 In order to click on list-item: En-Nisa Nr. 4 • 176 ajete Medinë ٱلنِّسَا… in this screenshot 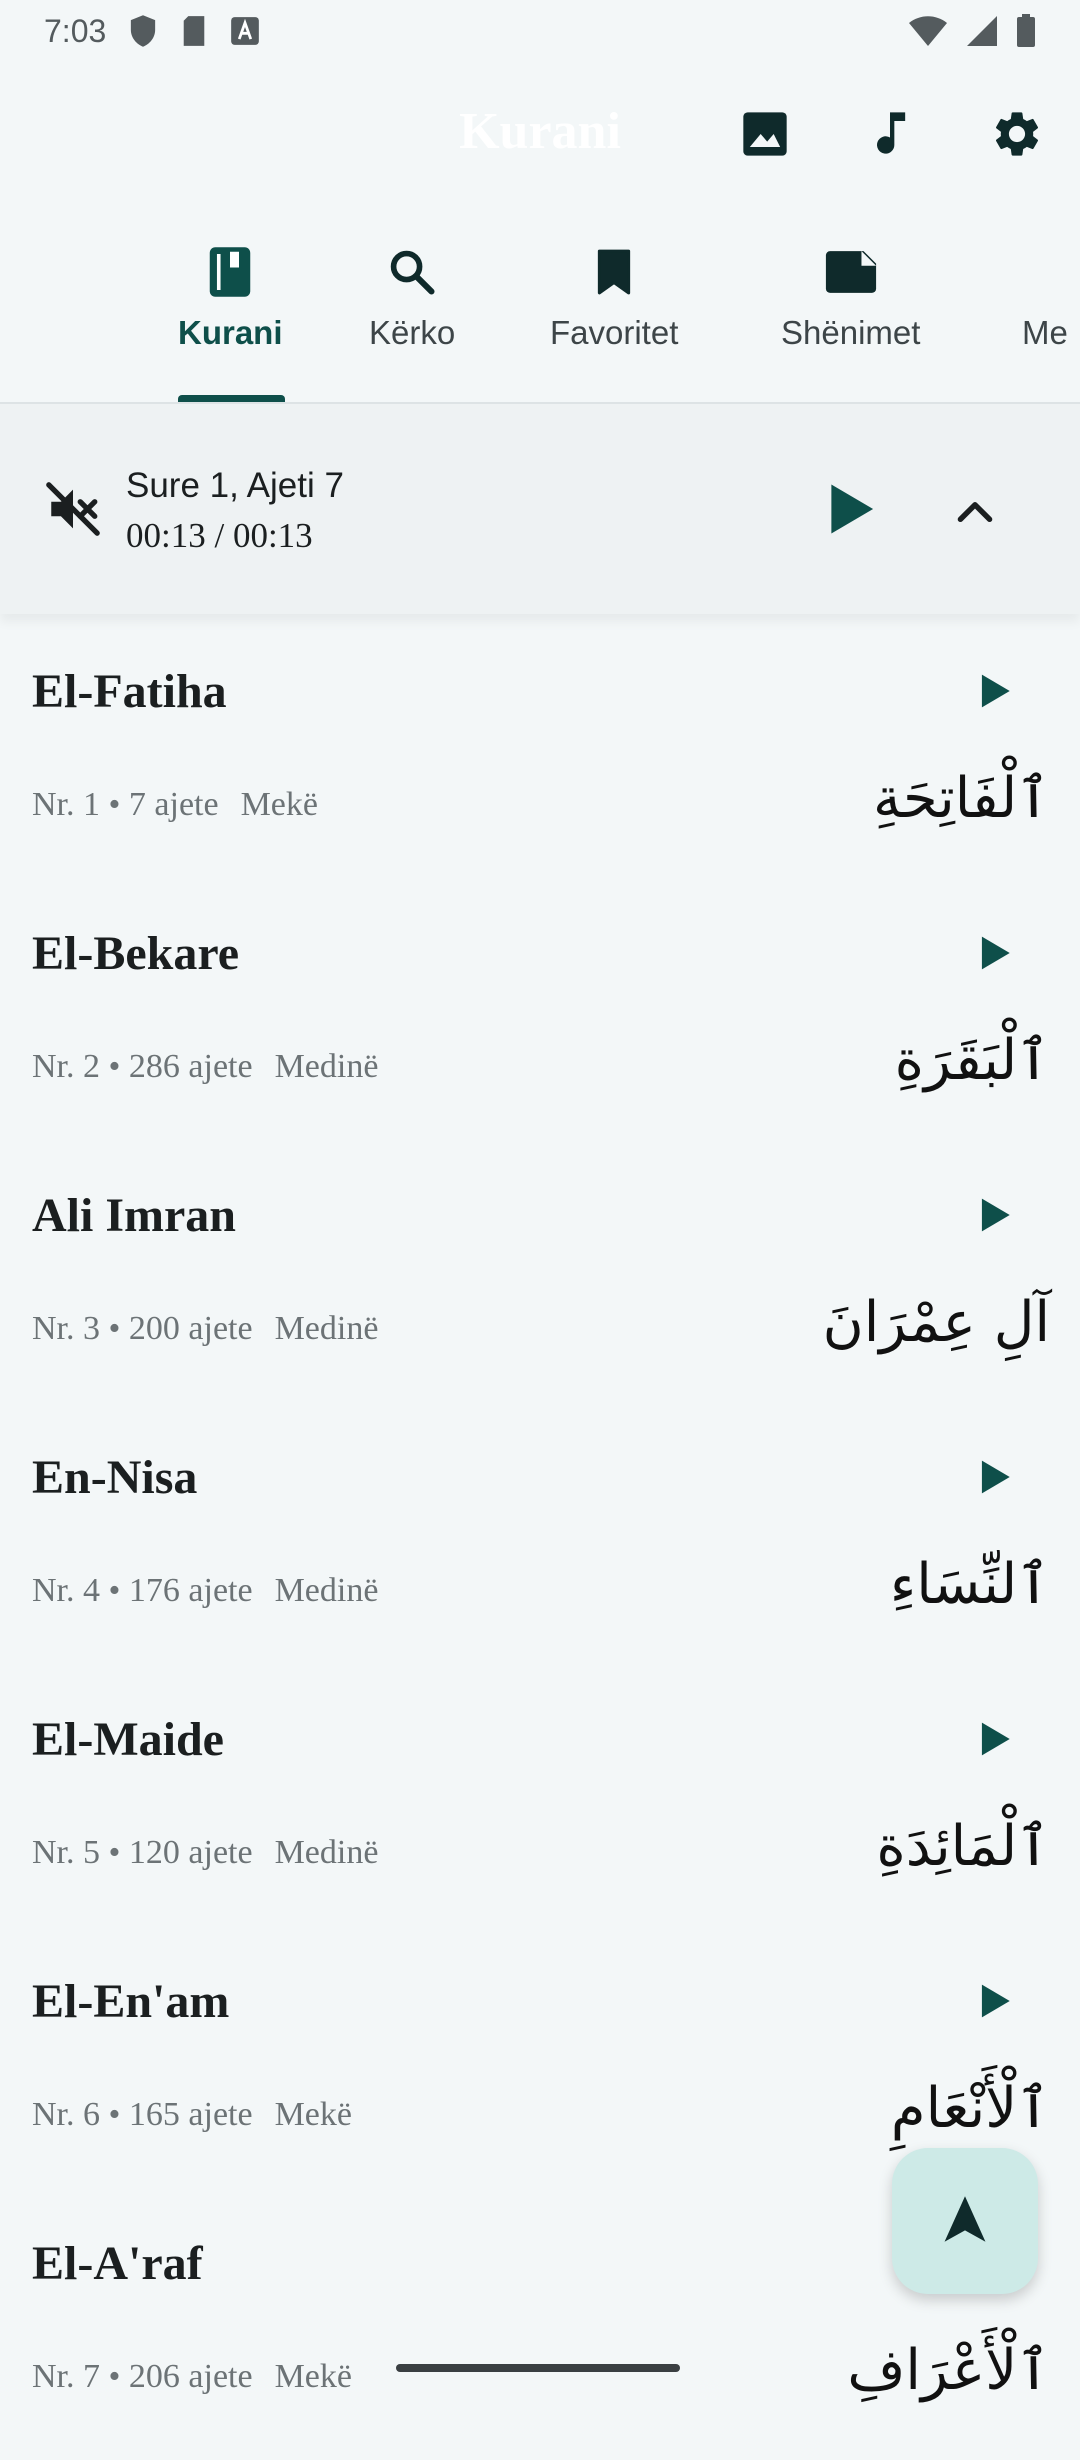, I will do `click(540, 1543)`.